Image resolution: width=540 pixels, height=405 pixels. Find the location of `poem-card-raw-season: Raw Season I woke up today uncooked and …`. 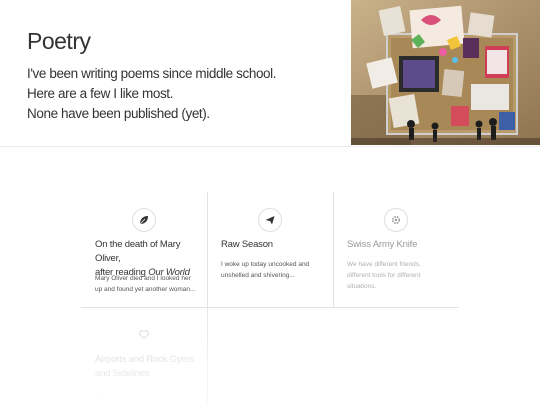

poem-card-raw-season: Raw Season I woke up today uncooked and … is located at coordinates (270, 249).